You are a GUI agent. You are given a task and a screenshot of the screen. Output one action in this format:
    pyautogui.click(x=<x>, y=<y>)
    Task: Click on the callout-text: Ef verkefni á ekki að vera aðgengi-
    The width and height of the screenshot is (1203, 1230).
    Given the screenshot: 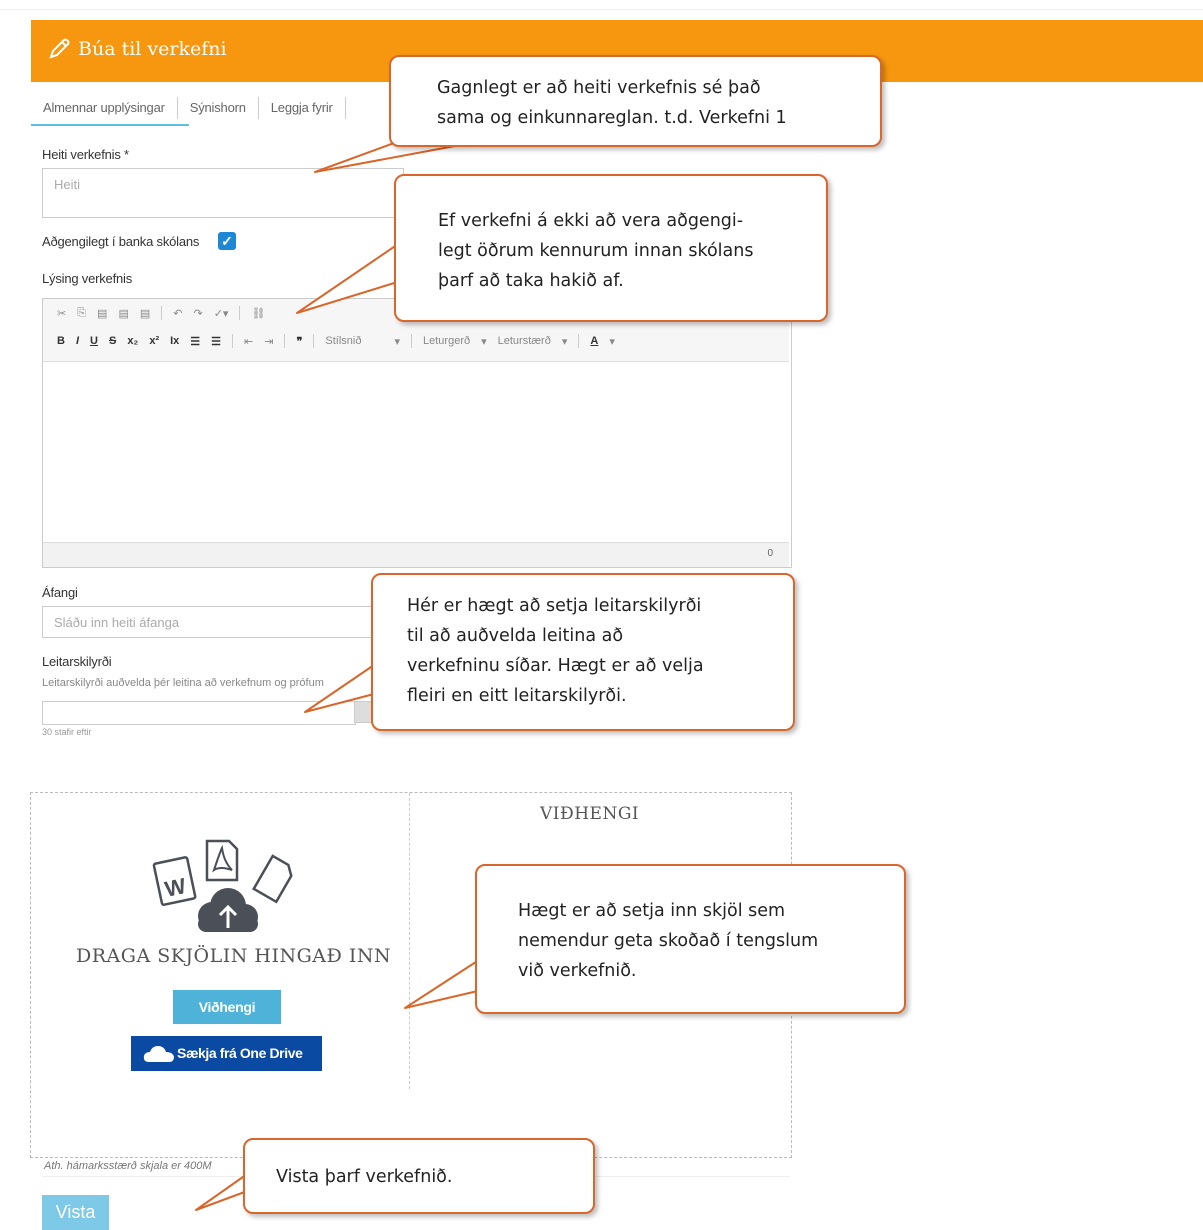 What is the action you would take?
    pyautogui.click(x=591, y=221)
    